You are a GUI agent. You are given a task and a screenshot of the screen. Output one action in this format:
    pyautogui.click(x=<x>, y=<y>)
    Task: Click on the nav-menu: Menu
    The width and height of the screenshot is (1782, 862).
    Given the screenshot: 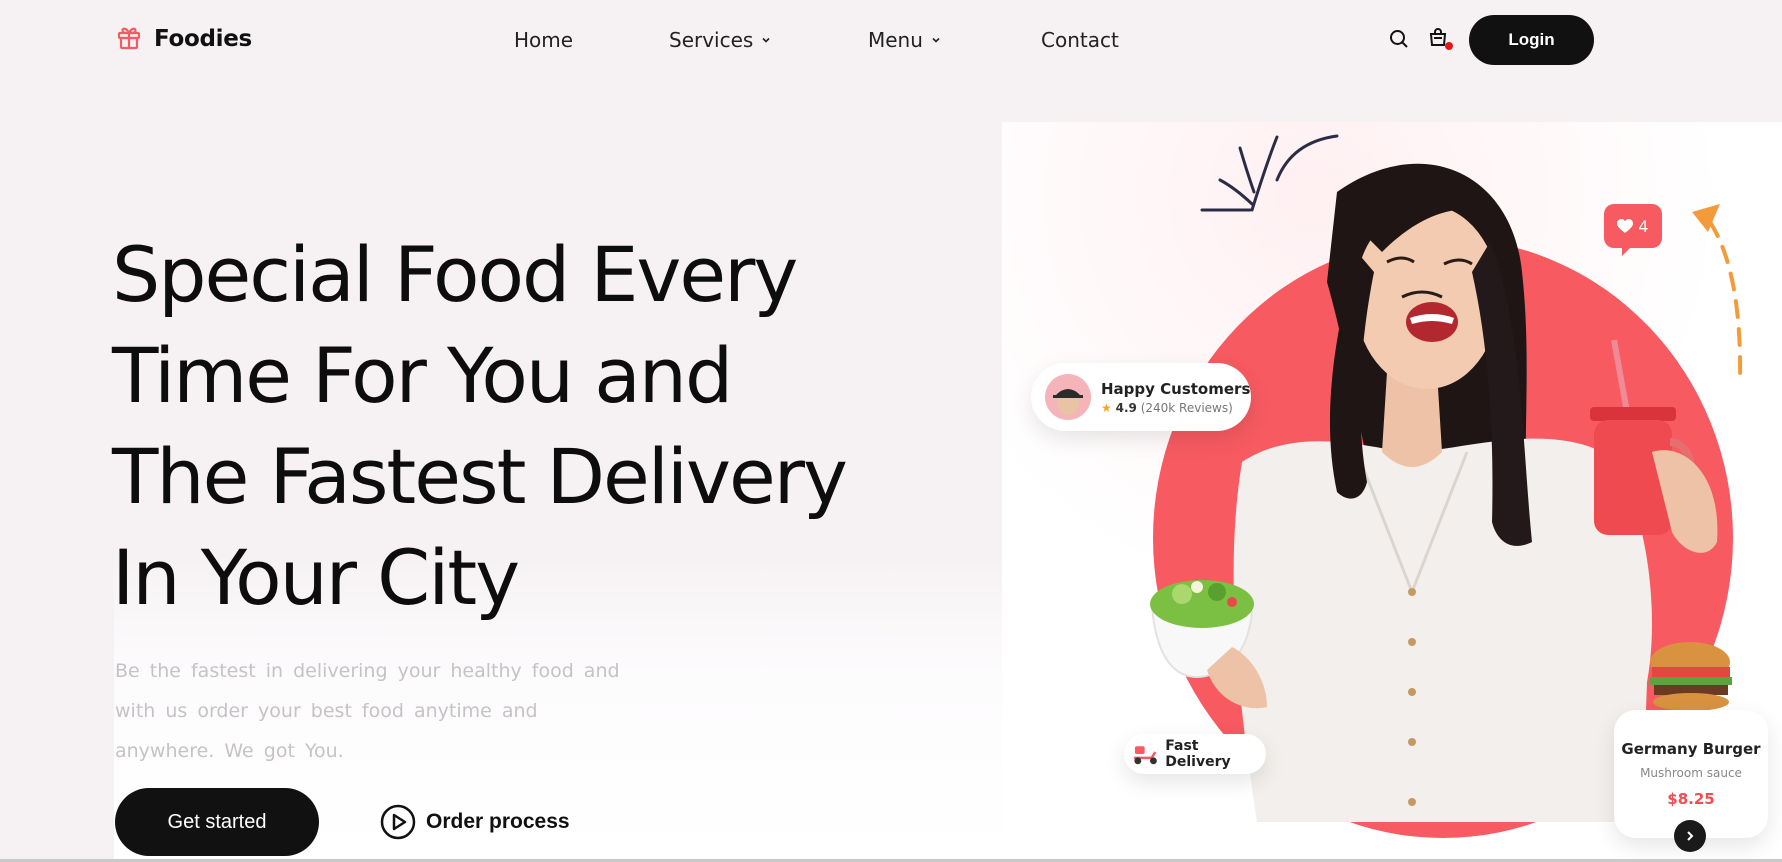 What is the action you would take?
    pyautogui.click(x=904, y=40)
    